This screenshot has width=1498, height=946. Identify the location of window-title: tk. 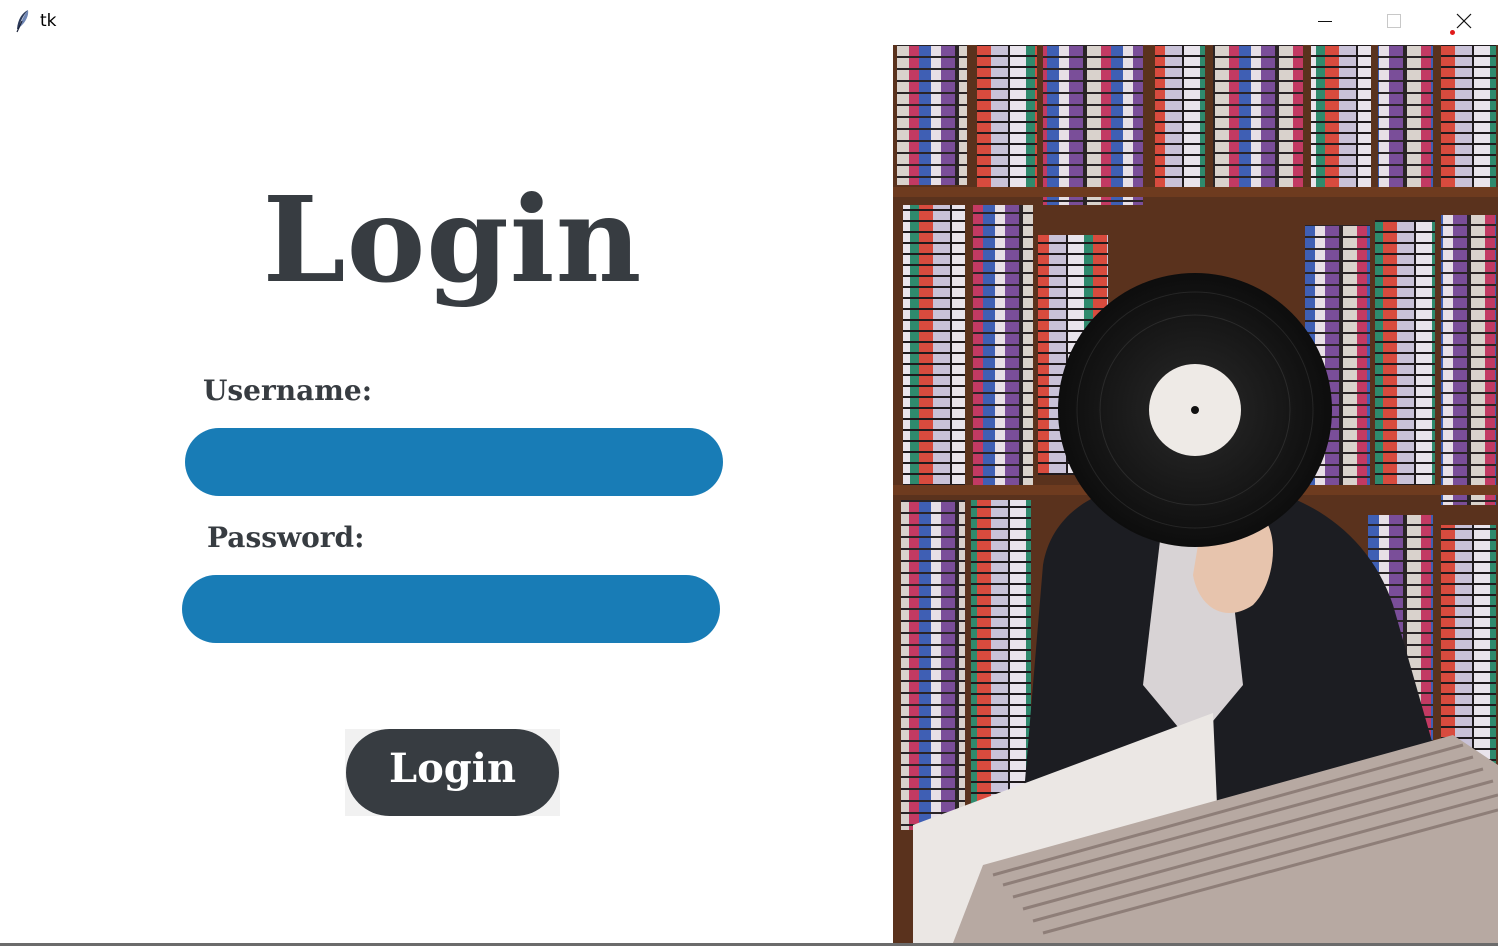
(48, 21).